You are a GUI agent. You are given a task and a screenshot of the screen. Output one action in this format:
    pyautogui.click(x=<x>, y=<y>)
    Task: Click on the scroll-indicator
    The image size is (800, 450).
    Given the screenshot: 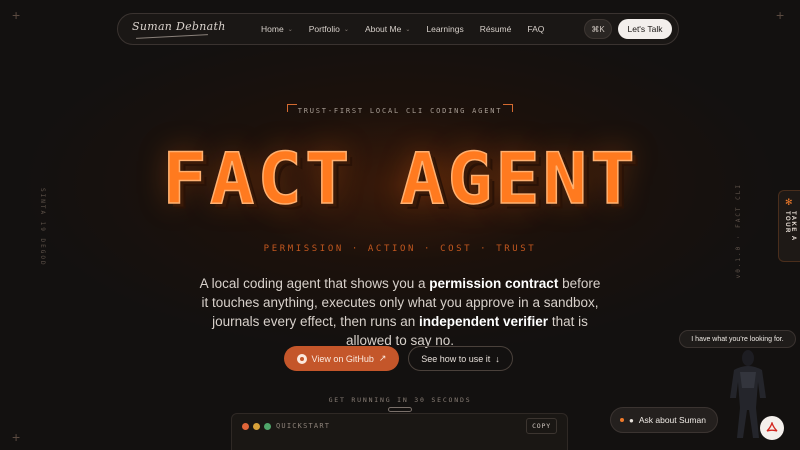 What is the action you would take?
    pyautogui.click(x=400, y=409)
    